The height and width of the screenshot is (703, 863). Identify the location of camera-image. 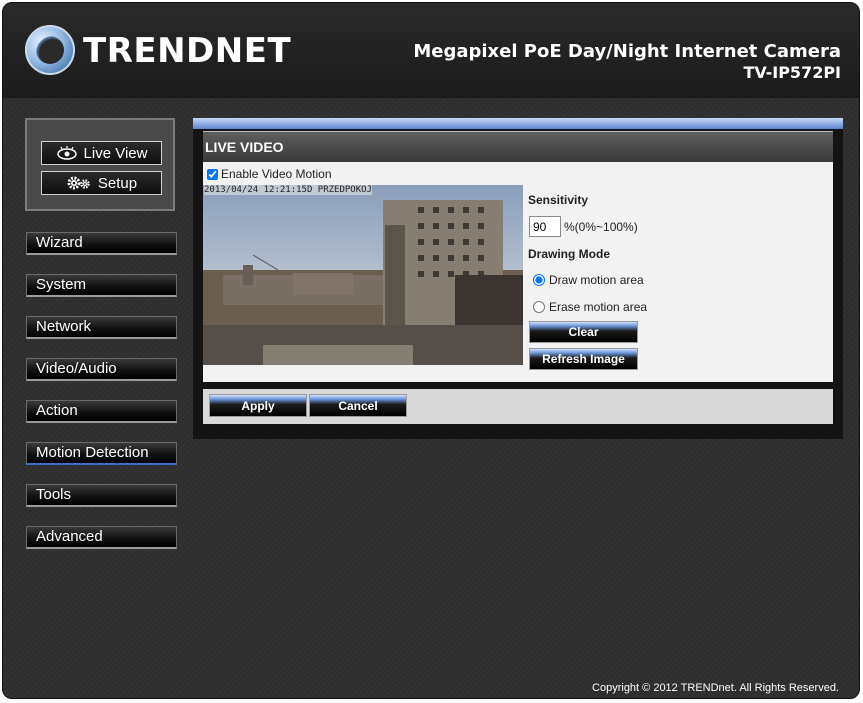
(363, 275).